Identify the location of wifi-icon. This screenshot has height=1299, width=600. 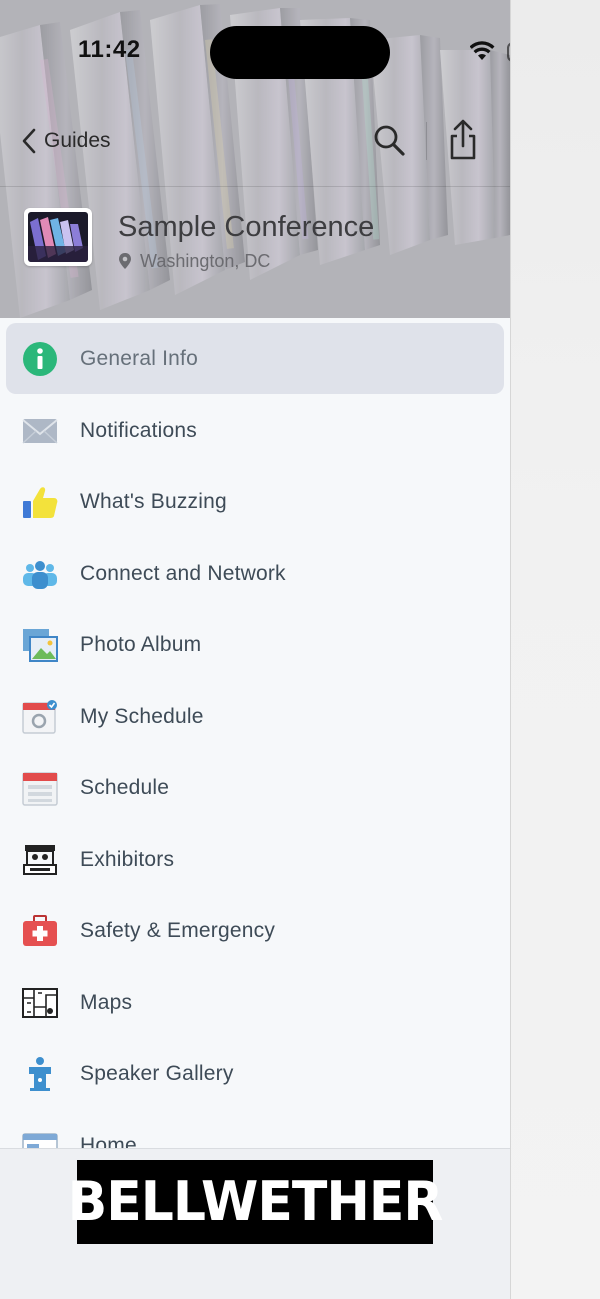
(482, 50).